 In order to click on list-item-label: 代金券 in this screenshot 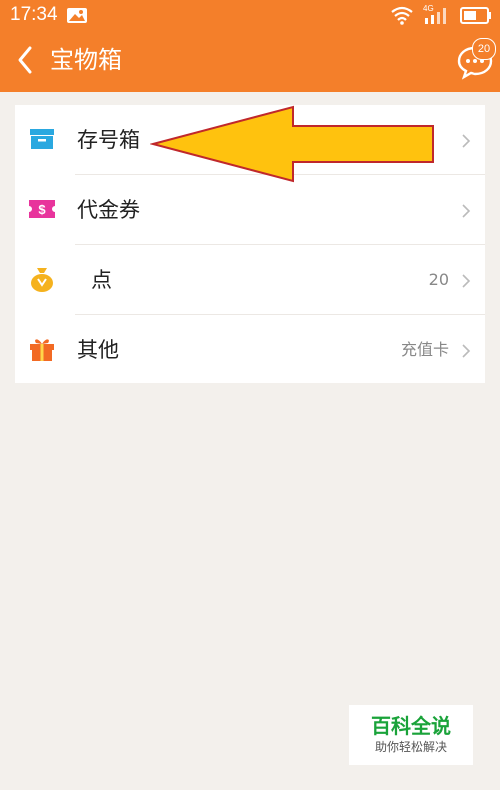, I will do `click(108, 210)`.